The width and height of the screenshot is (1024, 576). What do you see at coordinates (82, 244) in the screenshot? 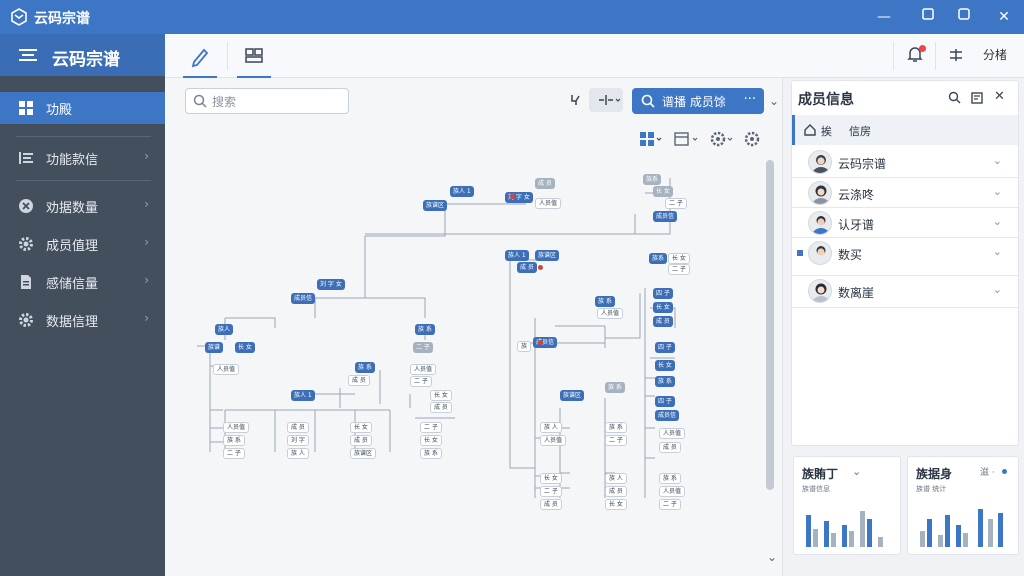
I see `sidebar-item-members: 成员值理 ›` at bounding box center [82, 244].